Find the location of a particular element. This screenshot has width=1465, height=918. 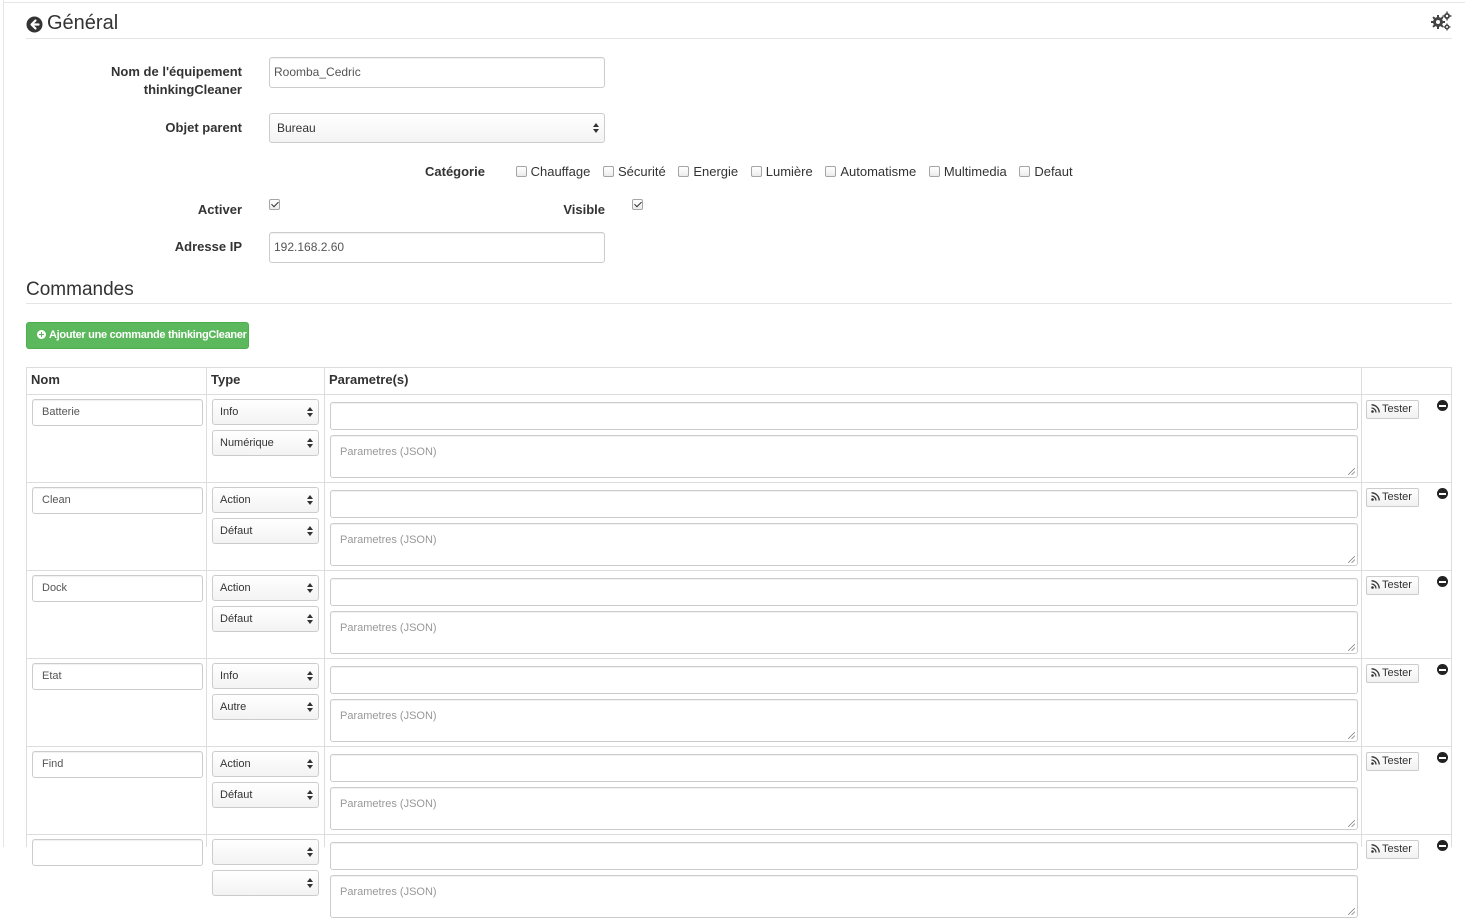

category-chauffage: Chauffage is located at coordinates (552, 172).